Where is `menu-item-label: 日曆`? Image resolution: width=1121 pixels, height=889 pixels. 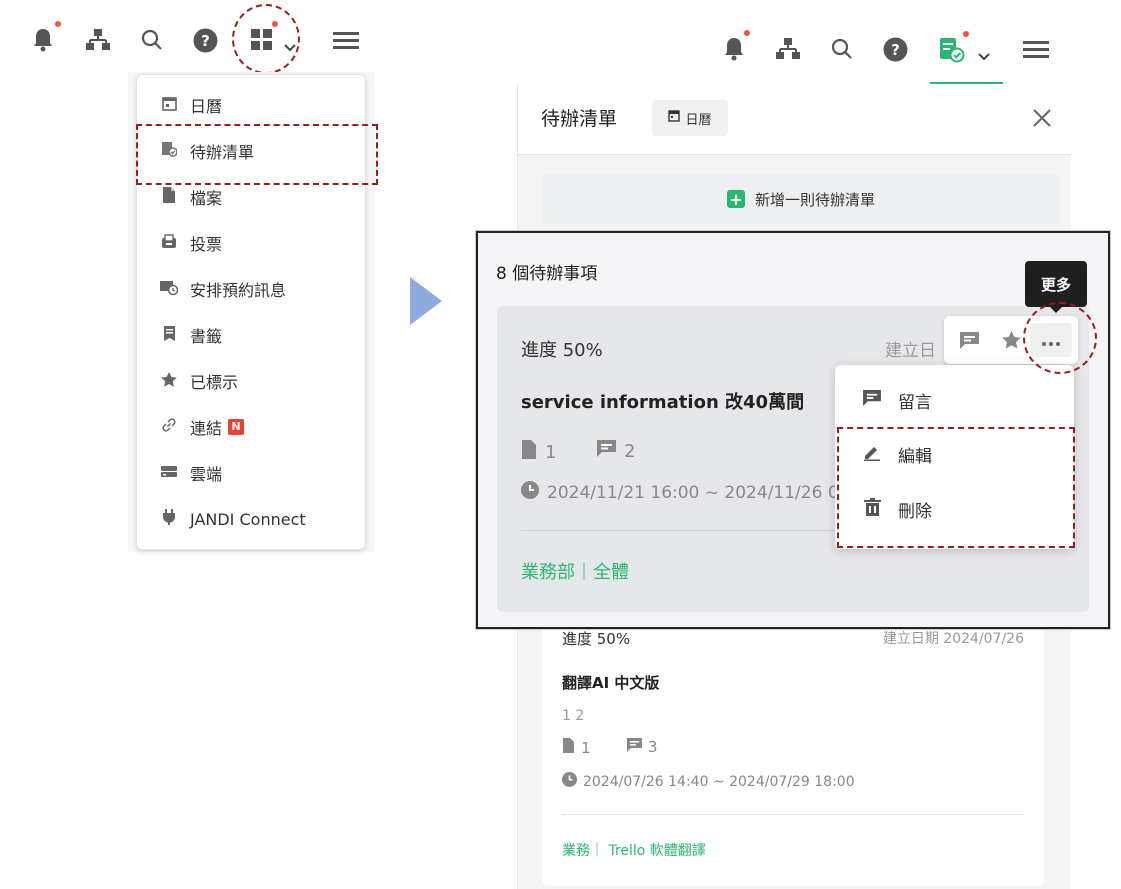 menu-item-label: 日曆 is located at coordinates (206, 106).